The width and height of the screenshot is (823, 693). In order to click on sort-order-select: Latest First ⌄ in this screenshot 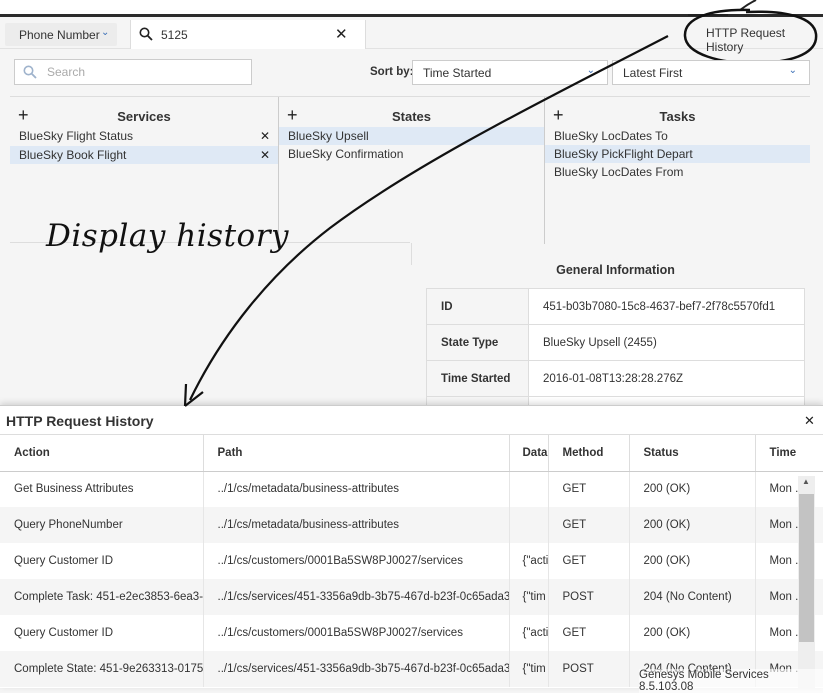, I will do `click(711, 72)`.